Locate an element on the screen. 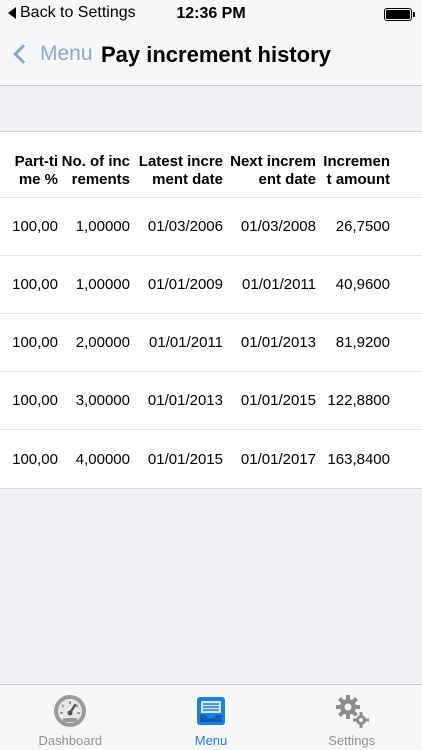 This screenshot has height=750, width=422. cell-amount: 122,8800 is located at coordinates (358, 400).